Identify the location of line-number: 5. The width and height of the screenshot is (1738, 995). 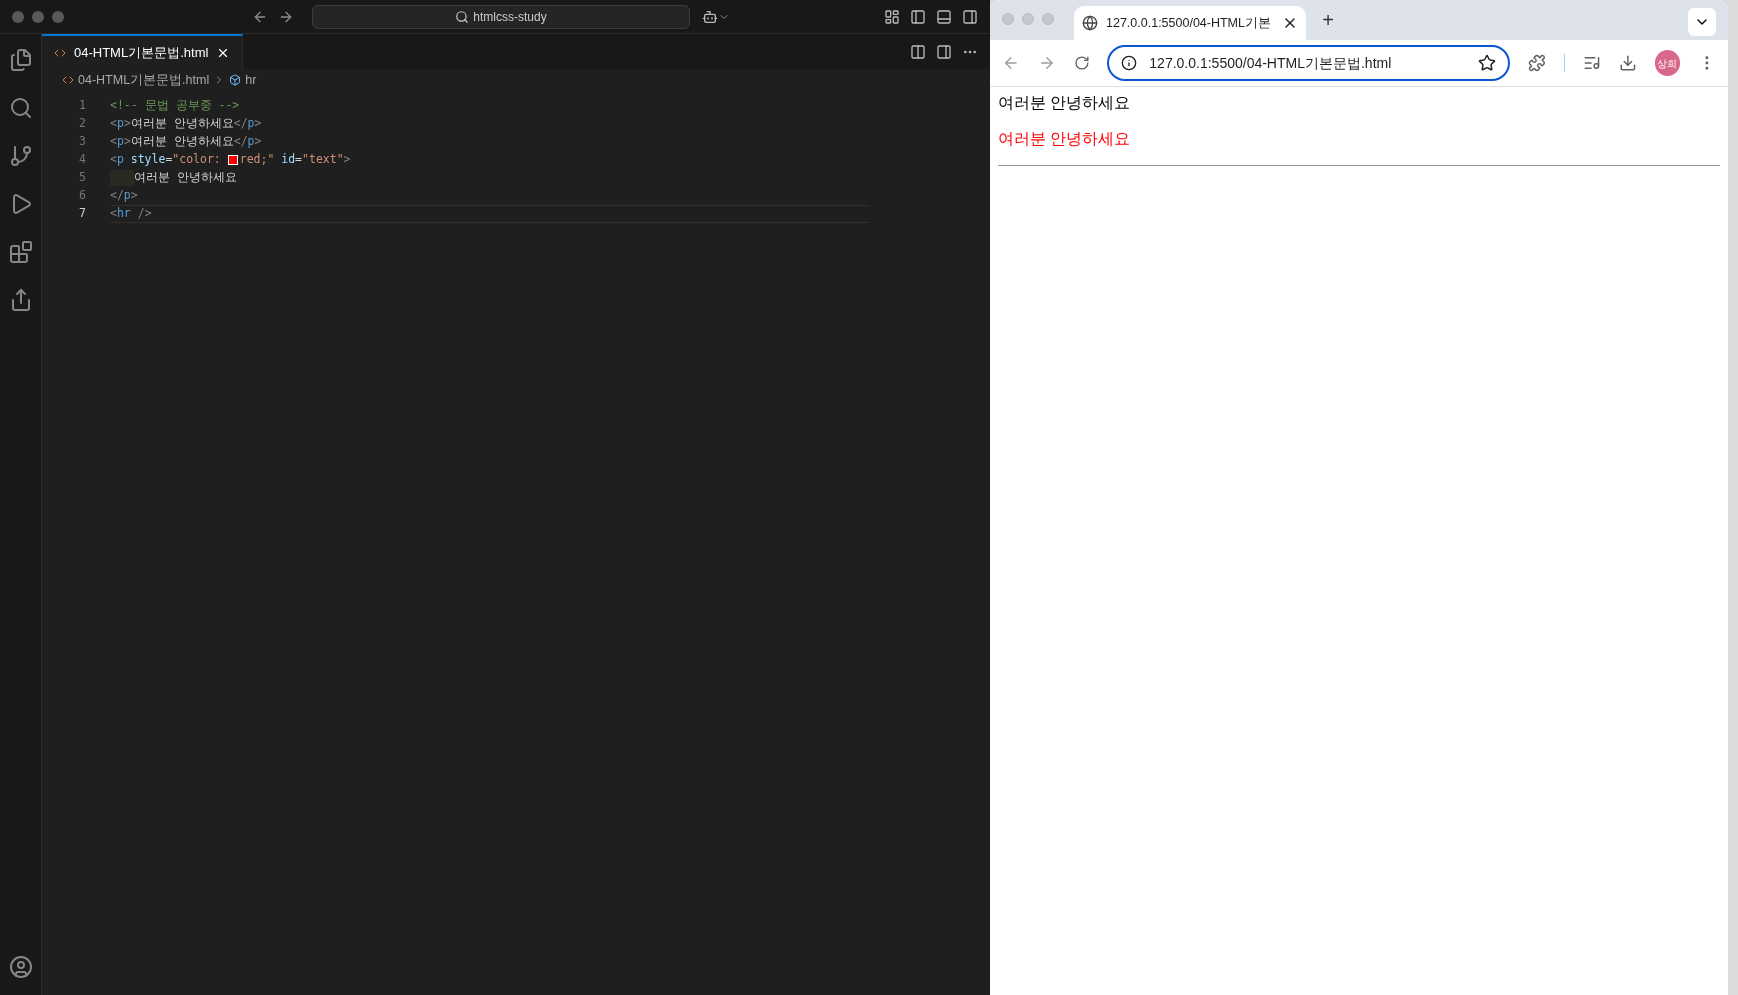
(82, 178).